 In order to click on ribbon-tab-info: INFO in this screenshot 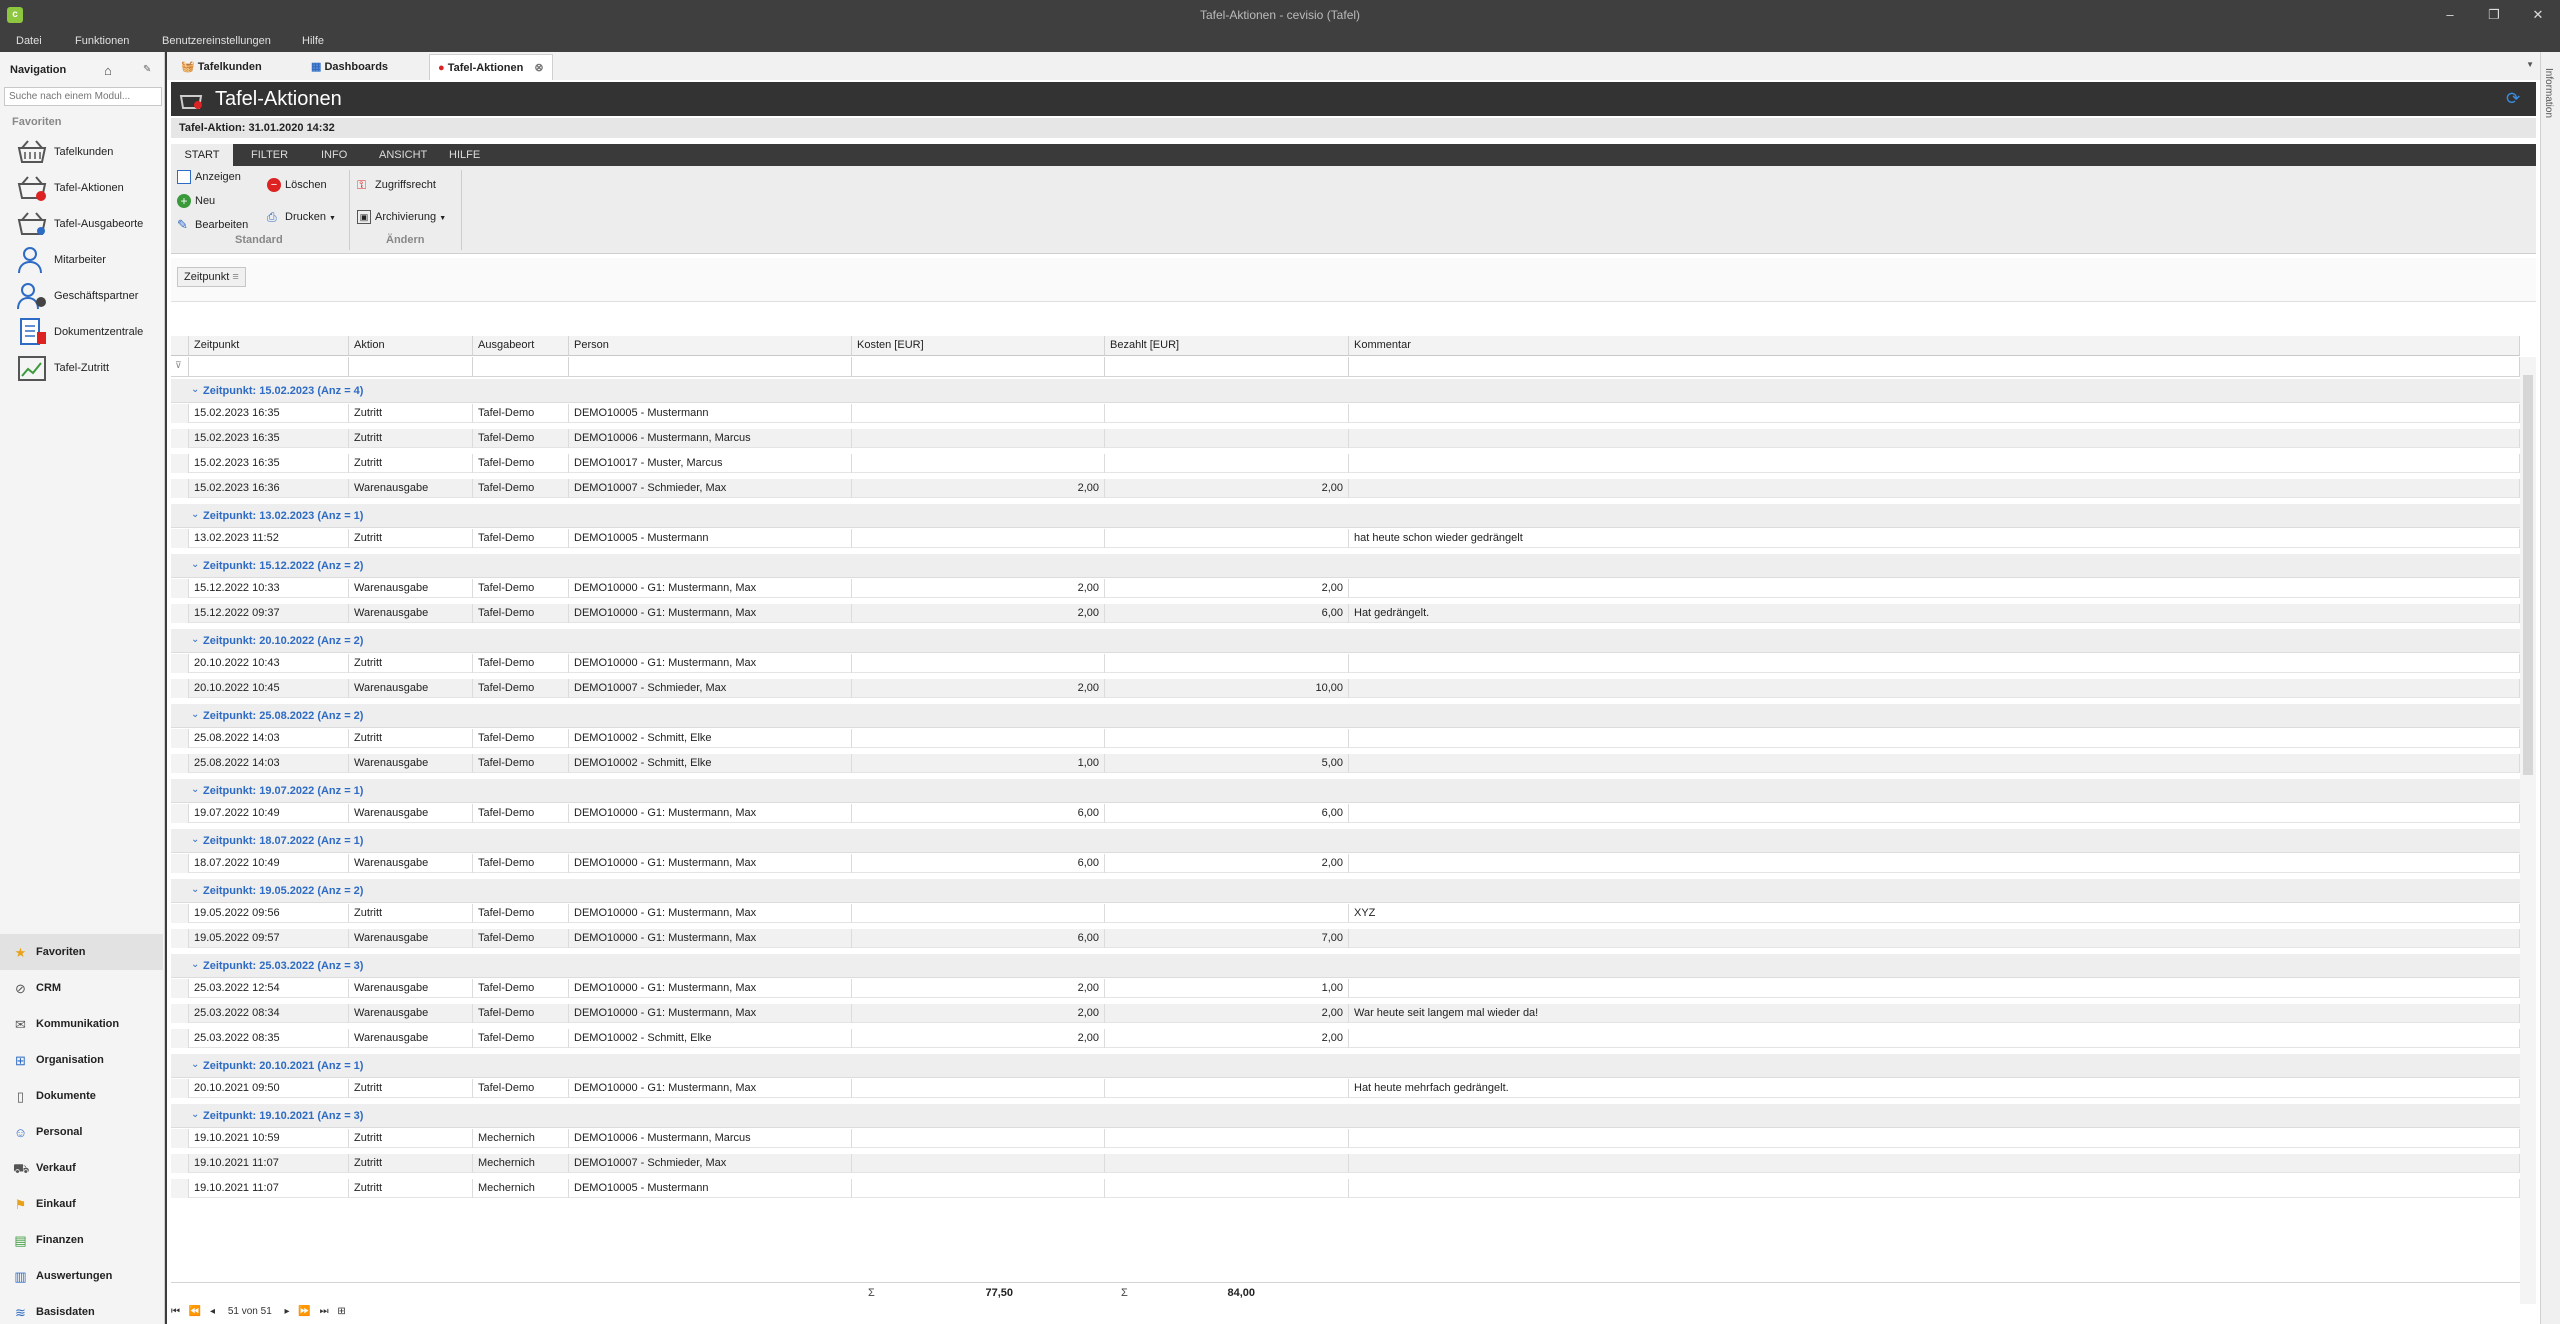, I will do `click(334, 155)`.